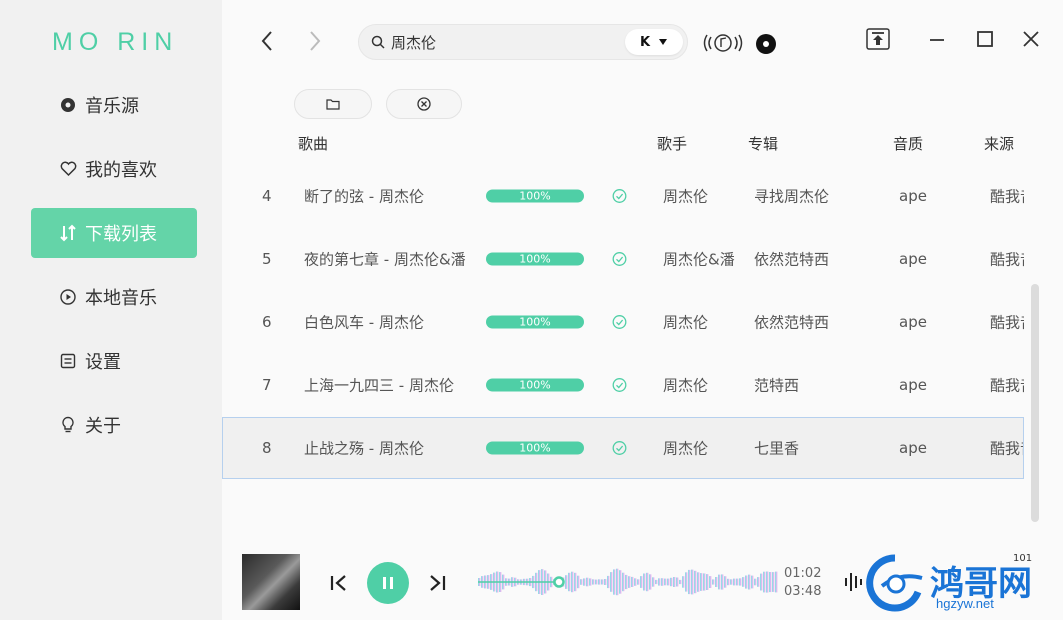 This screenshot has height=620, width=1063. I want to click on column-header-song: 歌曲, so click(313, 143).